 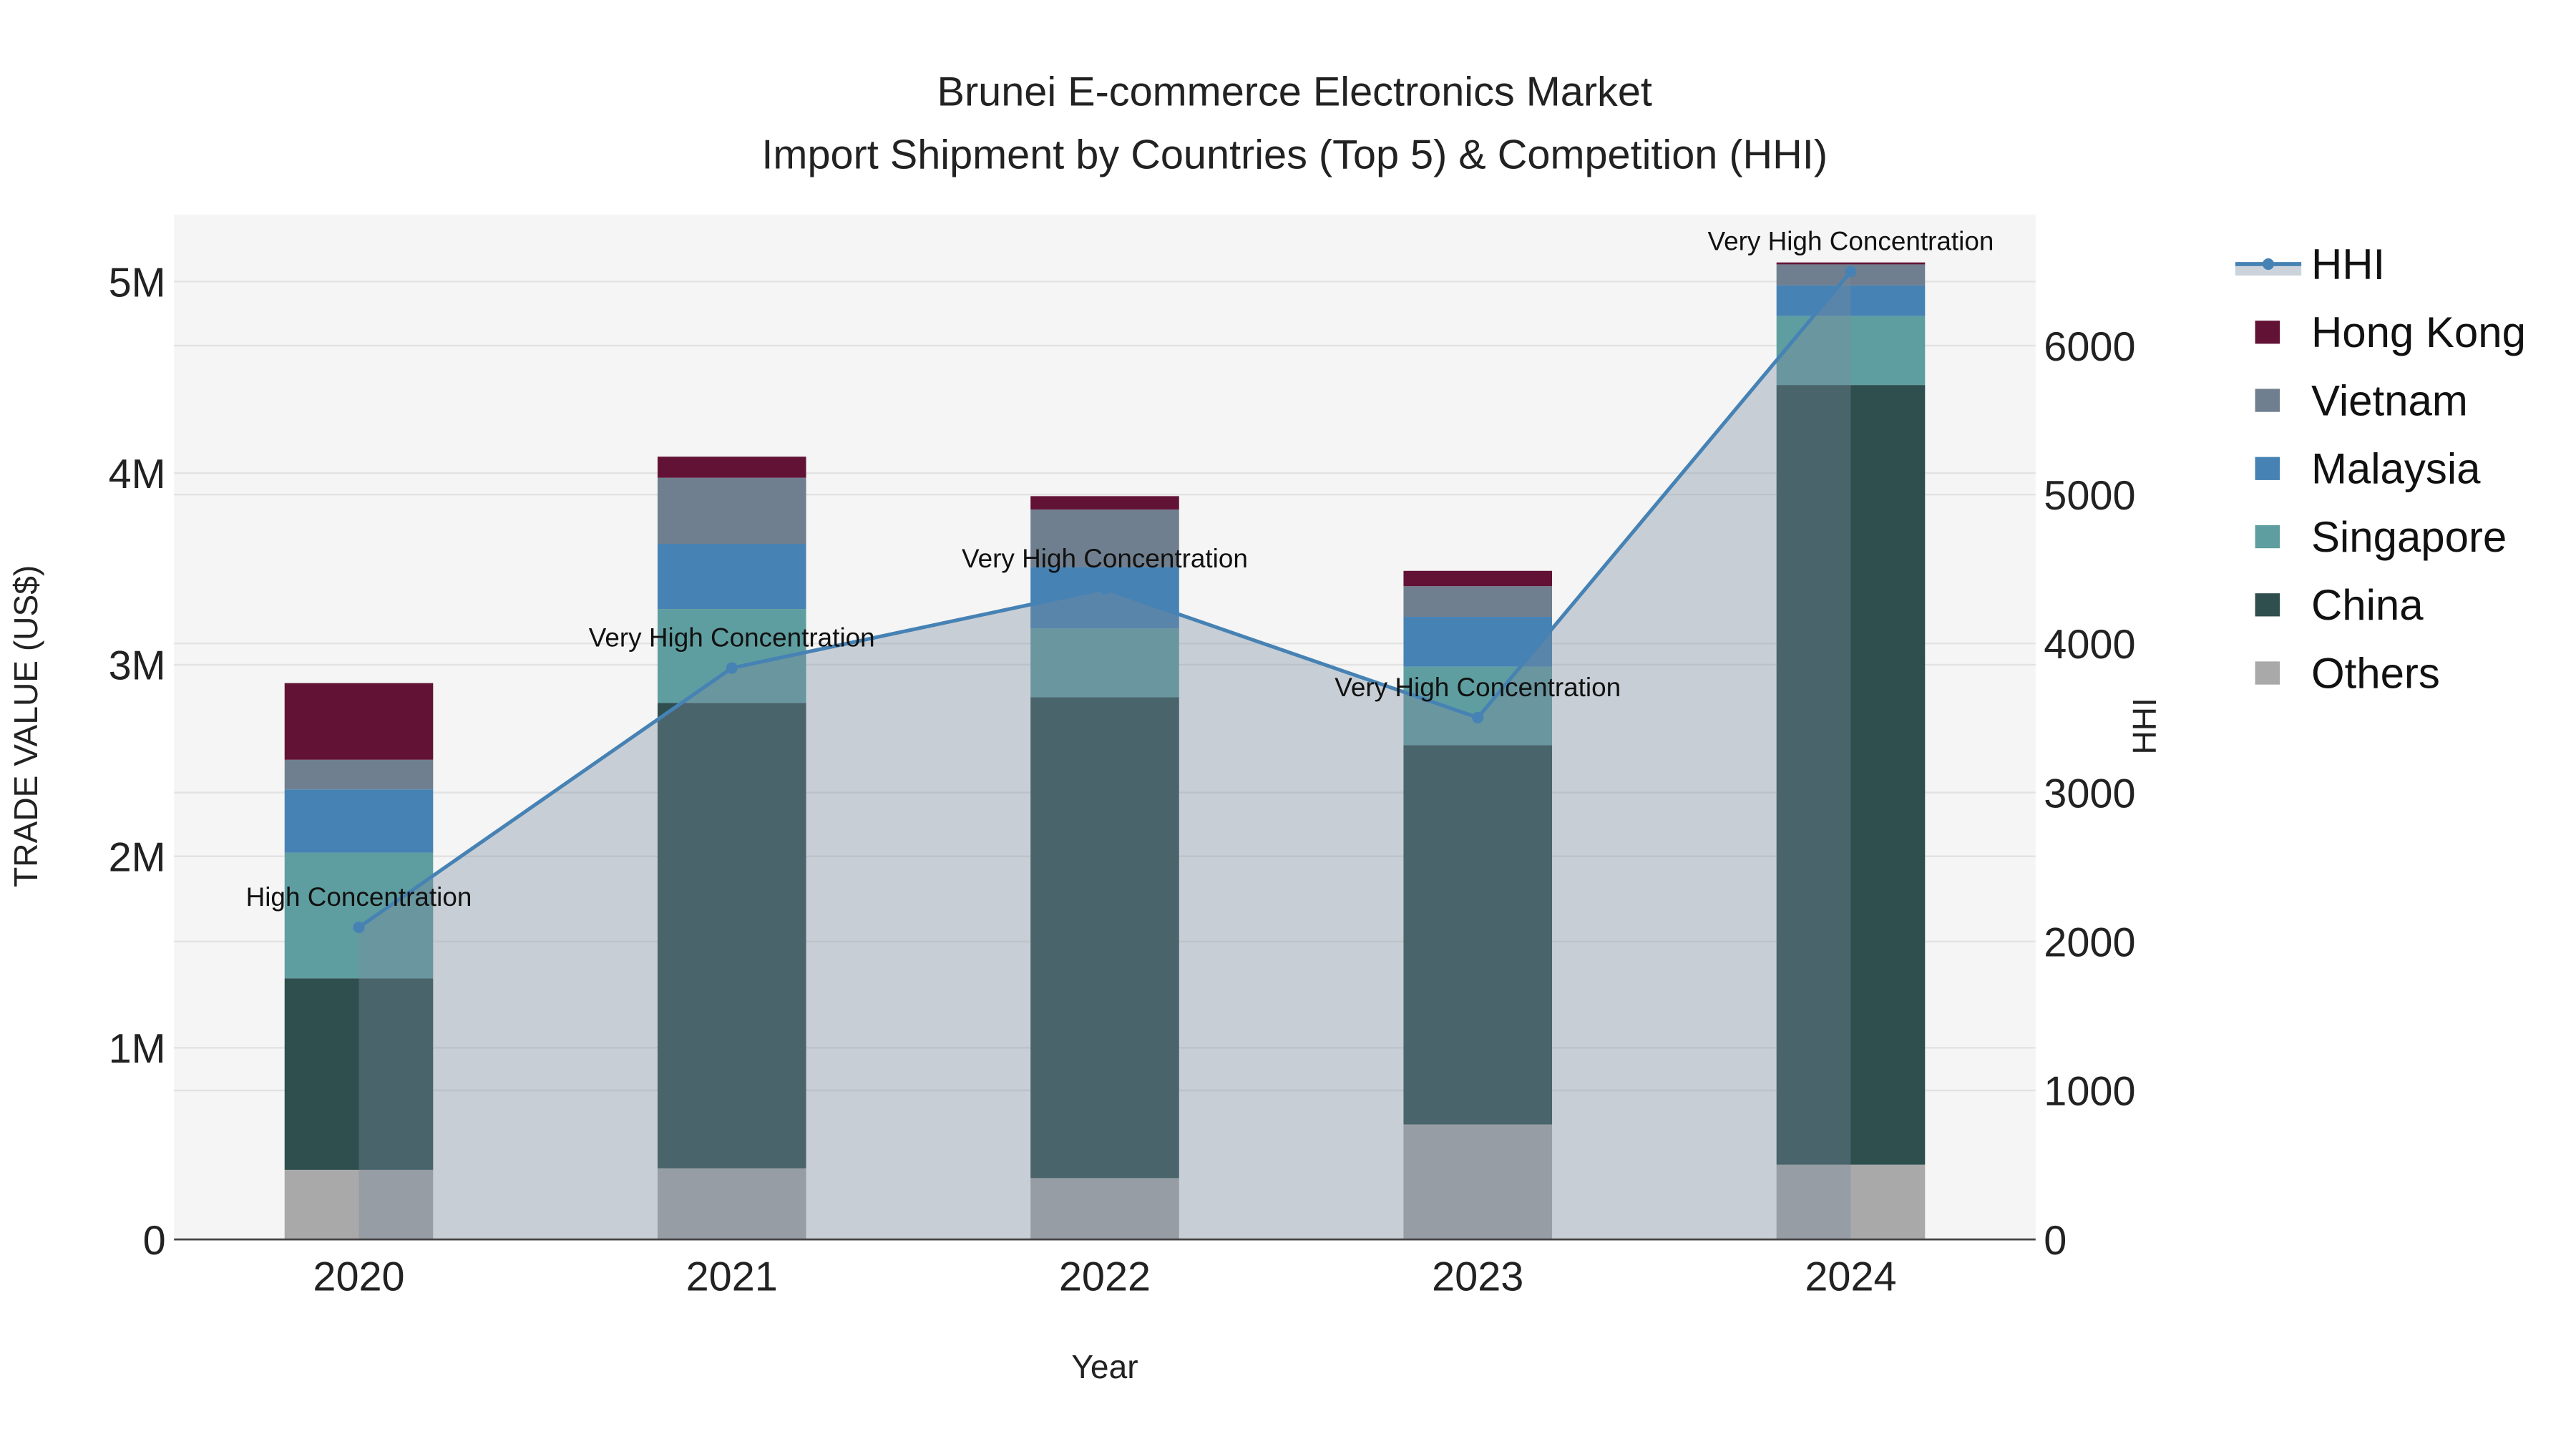 What do you see at coordinates (359, 821) in the screenshot?
I see `bar-malaysia-2020` at bounding box center [359, 821].